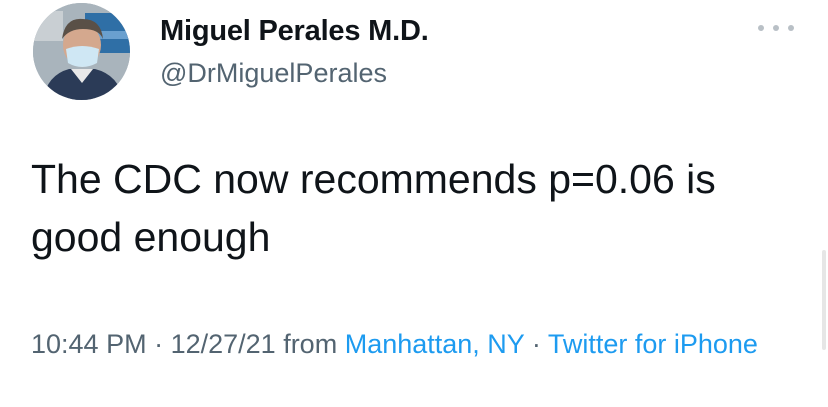  I want to click on author-name: Miguel Perales M.D., so click(294, 31).